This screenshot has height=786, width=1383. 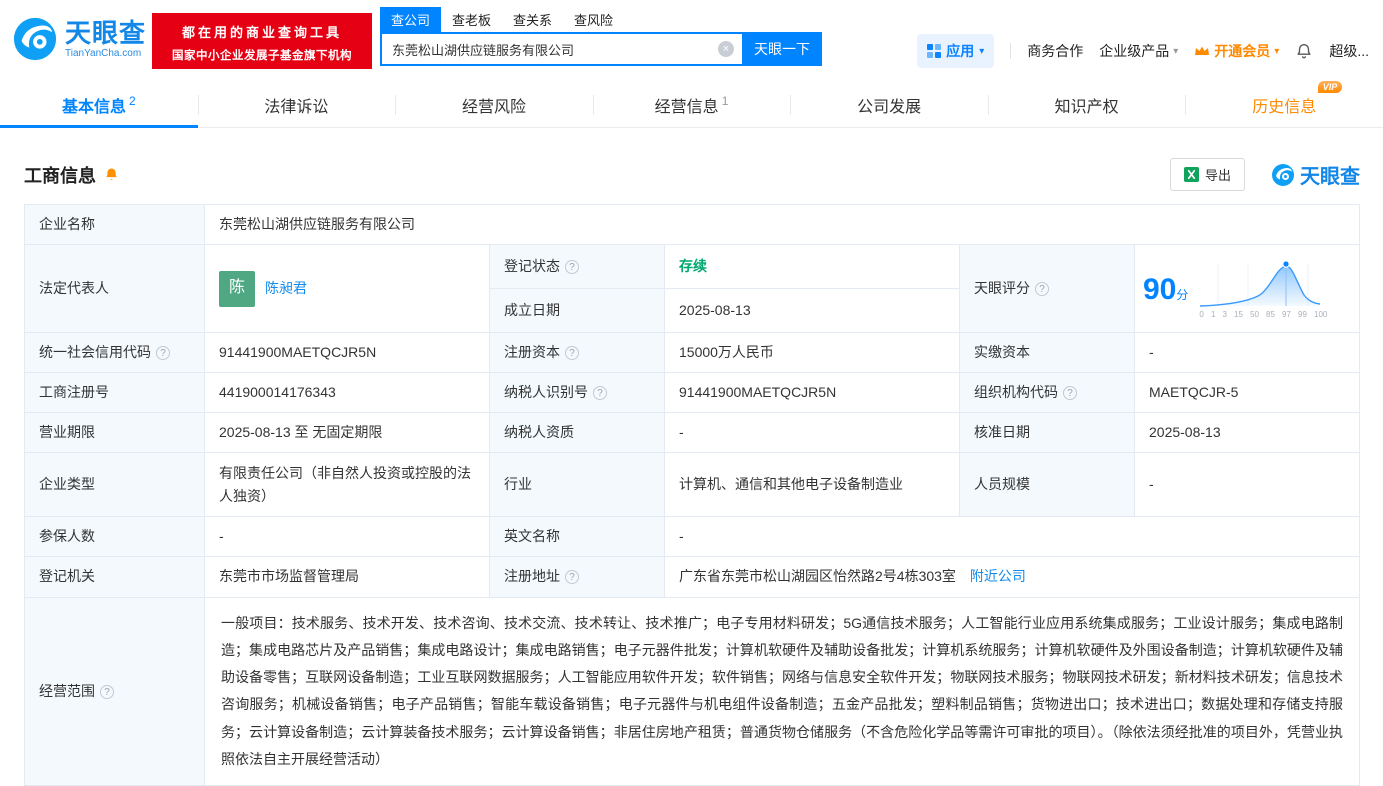 I want to click on watermark-logo: 天眼查, so click(x=1315, y=174).